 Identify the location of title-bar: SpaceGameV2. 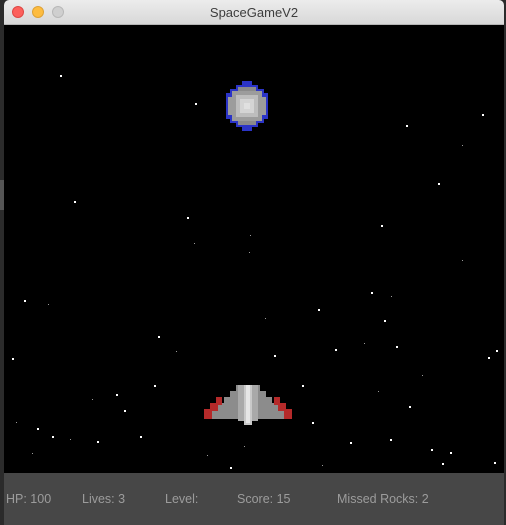
(254, 12).